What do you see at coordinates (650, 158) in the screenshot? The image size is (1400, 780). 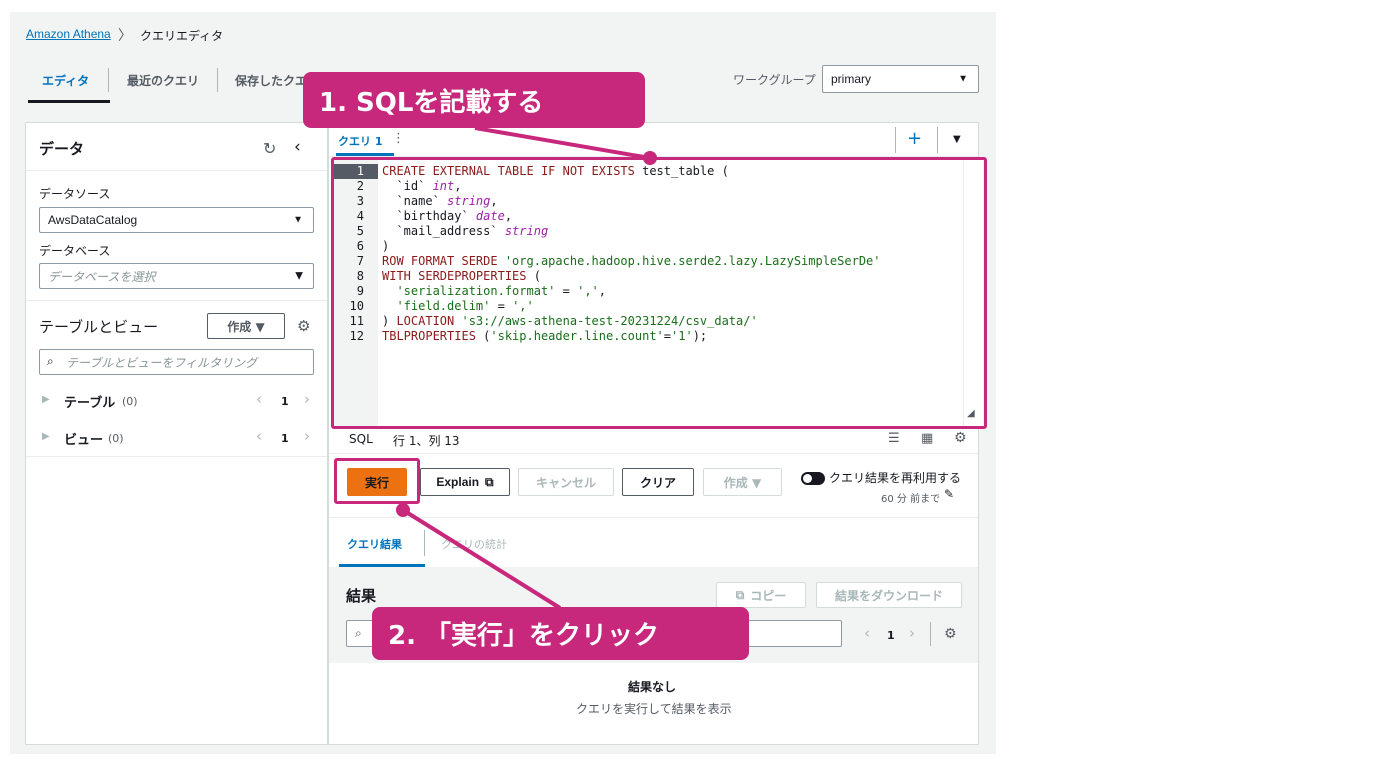 I see `callout1-anchor` at bounding box center [650, 158].